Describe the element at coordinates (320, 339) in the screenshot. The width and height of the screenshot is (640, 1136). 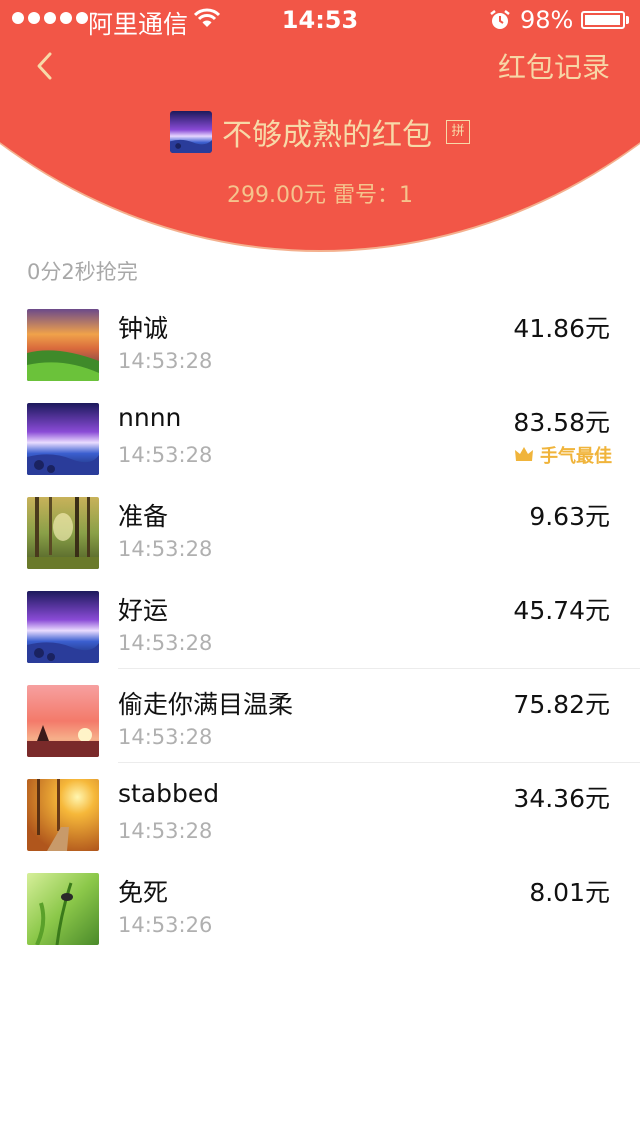
I see `list-item: 钟诚 14:53:28 41.86元` at that location.